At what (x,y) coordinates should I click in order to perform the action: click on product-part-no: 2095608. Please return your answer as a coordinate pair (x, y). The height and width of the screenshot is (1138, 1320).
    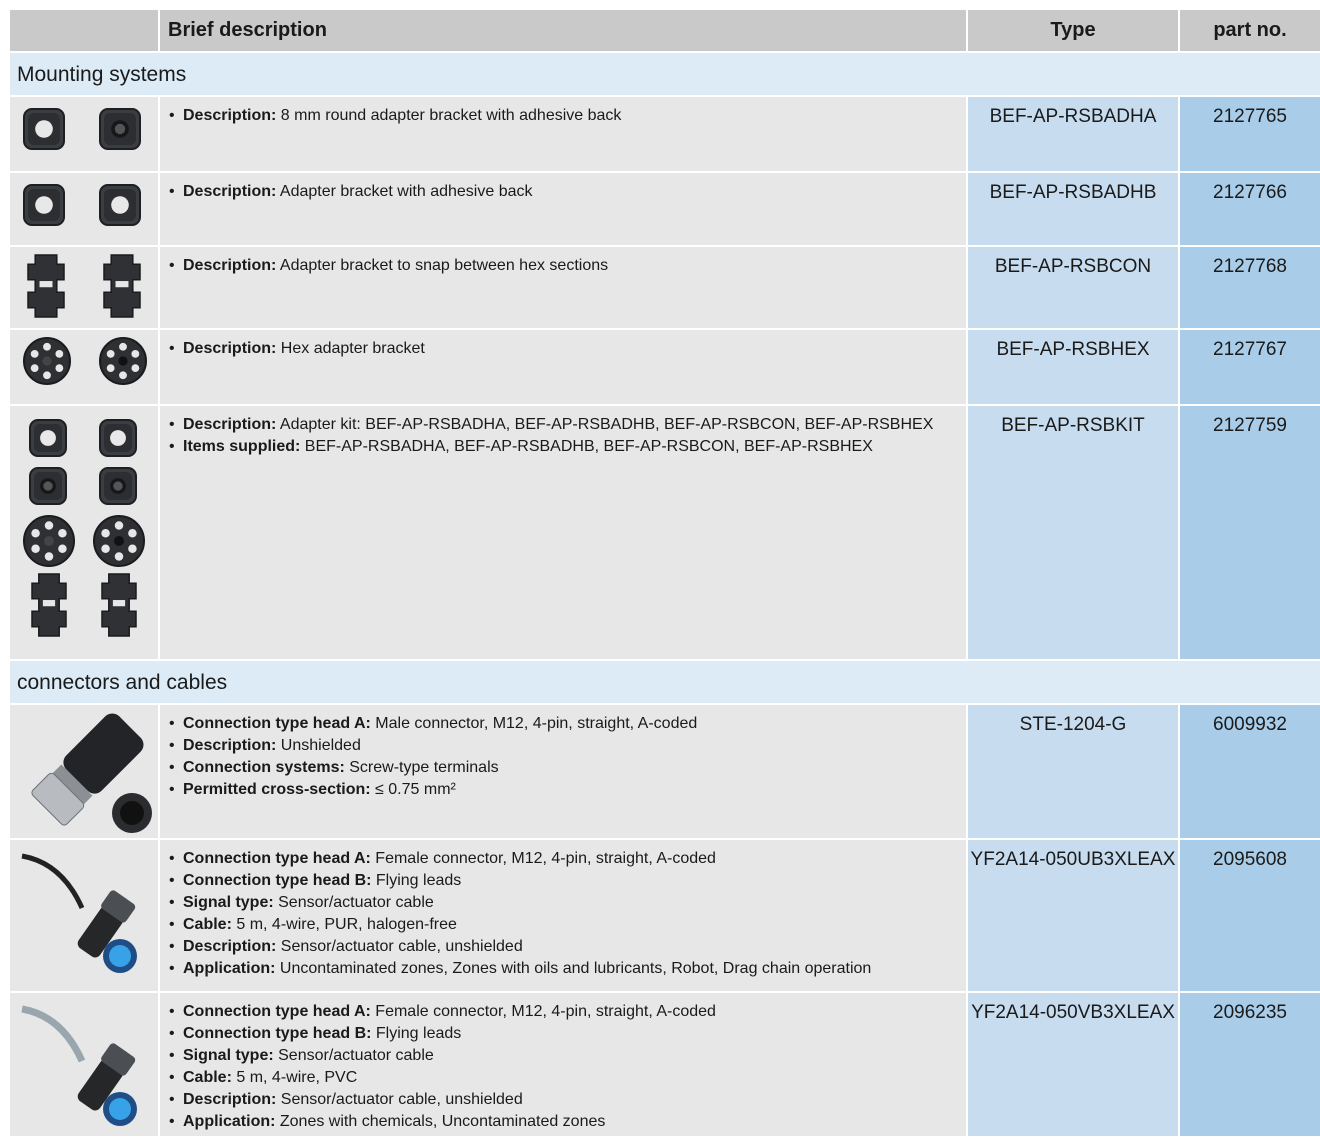
    Looking at the image, I should click on (1250, 915).